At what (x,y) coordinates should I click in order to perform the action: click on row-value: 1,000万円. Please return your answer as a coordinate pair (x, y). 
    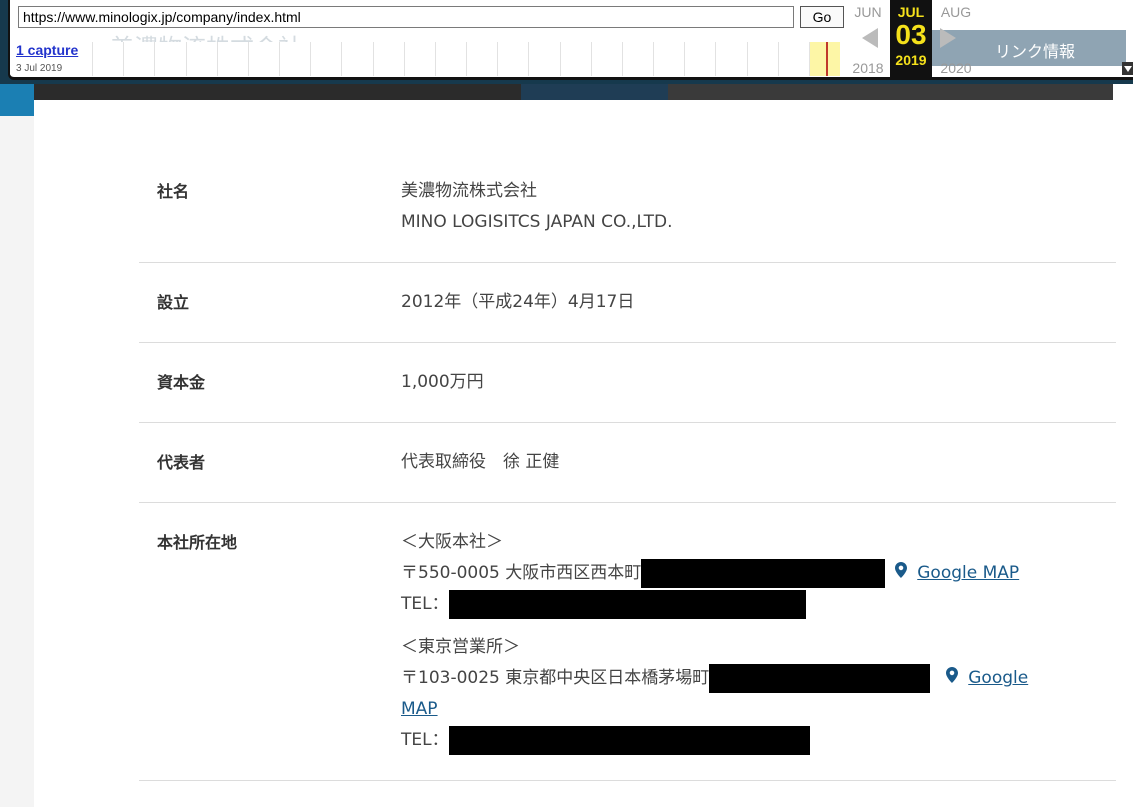
    Looking at the image, I should click on (442, 382).